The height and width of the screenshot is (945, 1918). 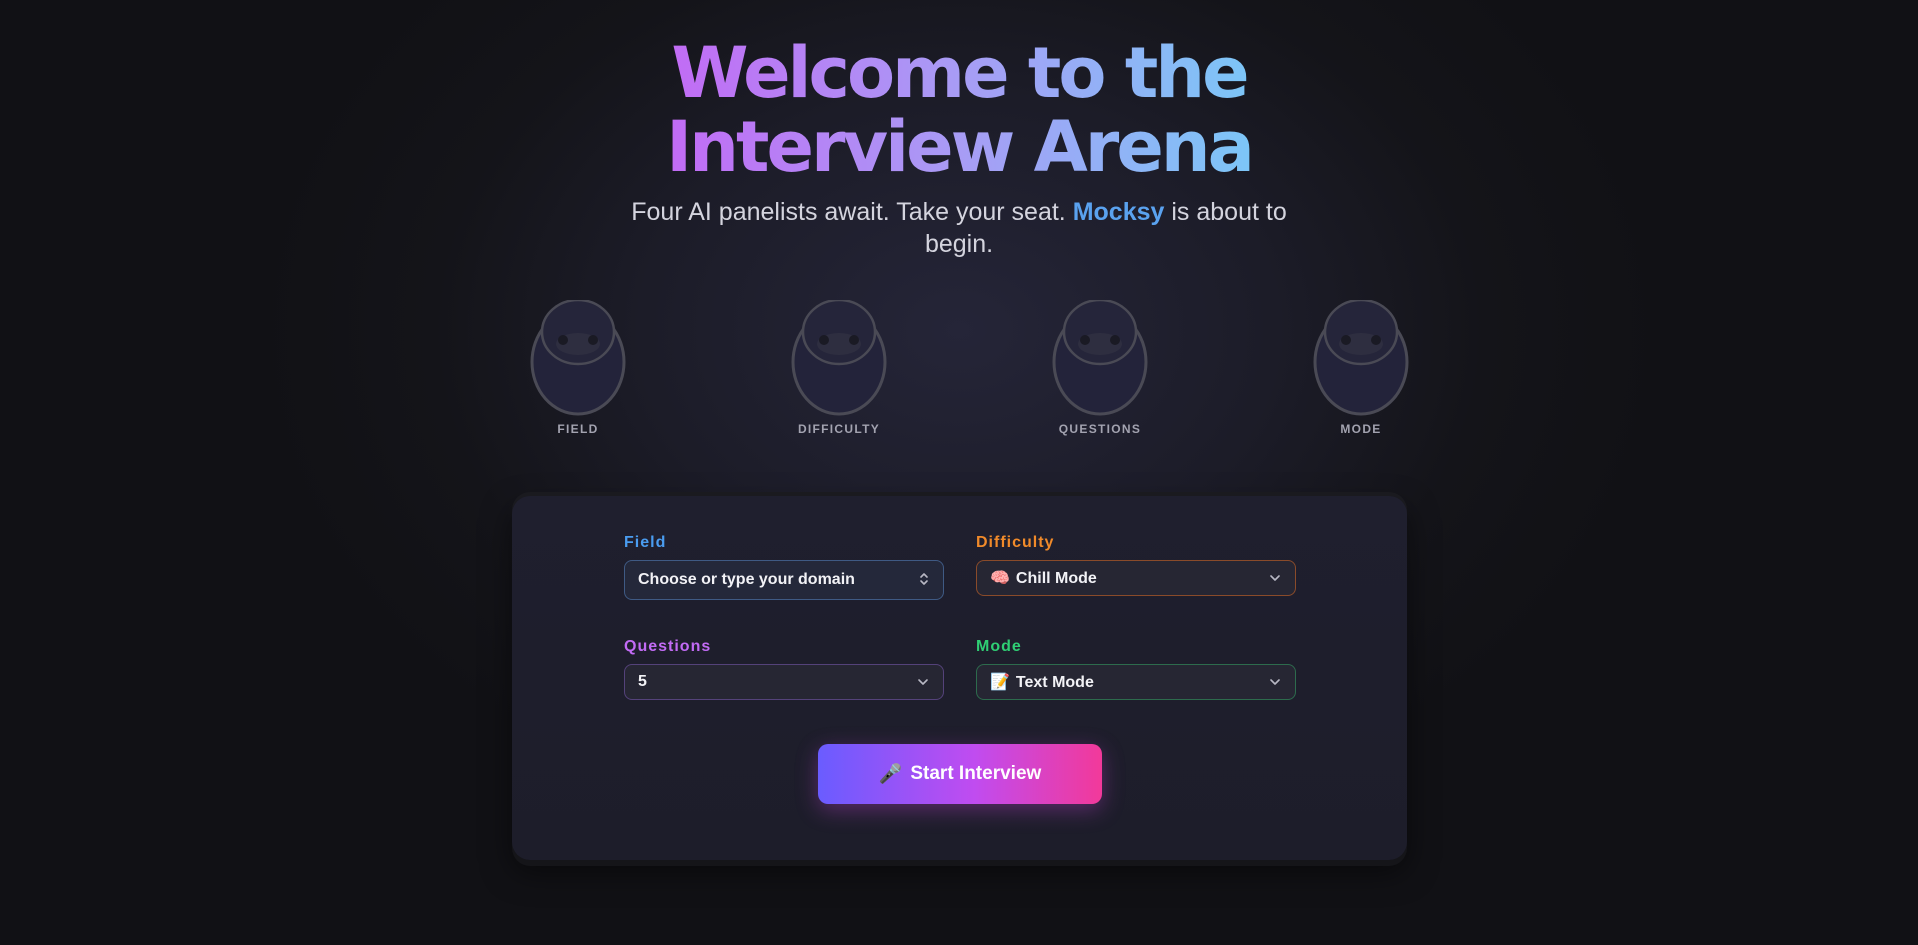 I want to click on mode-value: Text Mode, so click(x=1054, y=682).